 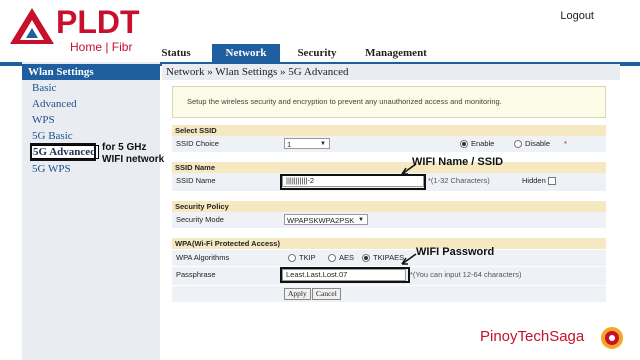 What do you see at coordinates (200, 219) in the screenshot?
I see `security-mode-label: Security Mode` at bounding box center [200, 219].